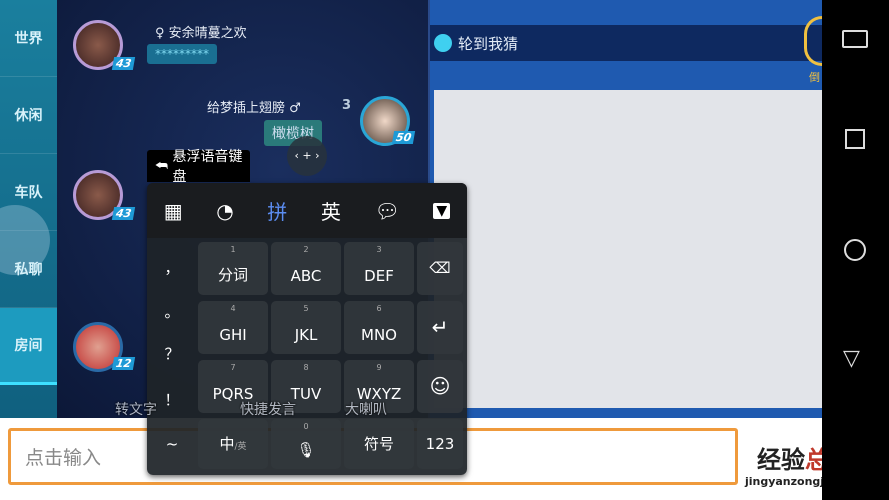 Image resolution: width=889 pixels, height=500 pixels. What do you see at coordinates (162, 33) in the screenshot?
I see `female-icon: ♀` at bounding box center [162, 33].